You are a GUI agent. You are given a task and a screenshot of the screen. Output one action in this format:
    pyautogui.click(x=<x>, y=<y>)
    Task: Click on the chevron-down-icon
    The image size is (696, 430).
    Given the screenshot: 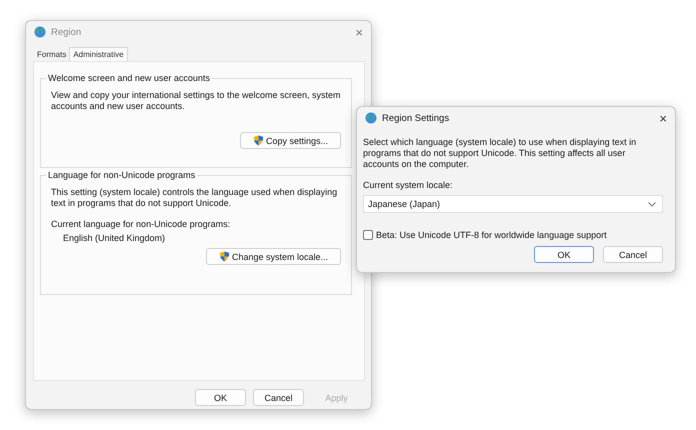 What is the action you would take?
    pyautogui.click(x=652, y=204)
    